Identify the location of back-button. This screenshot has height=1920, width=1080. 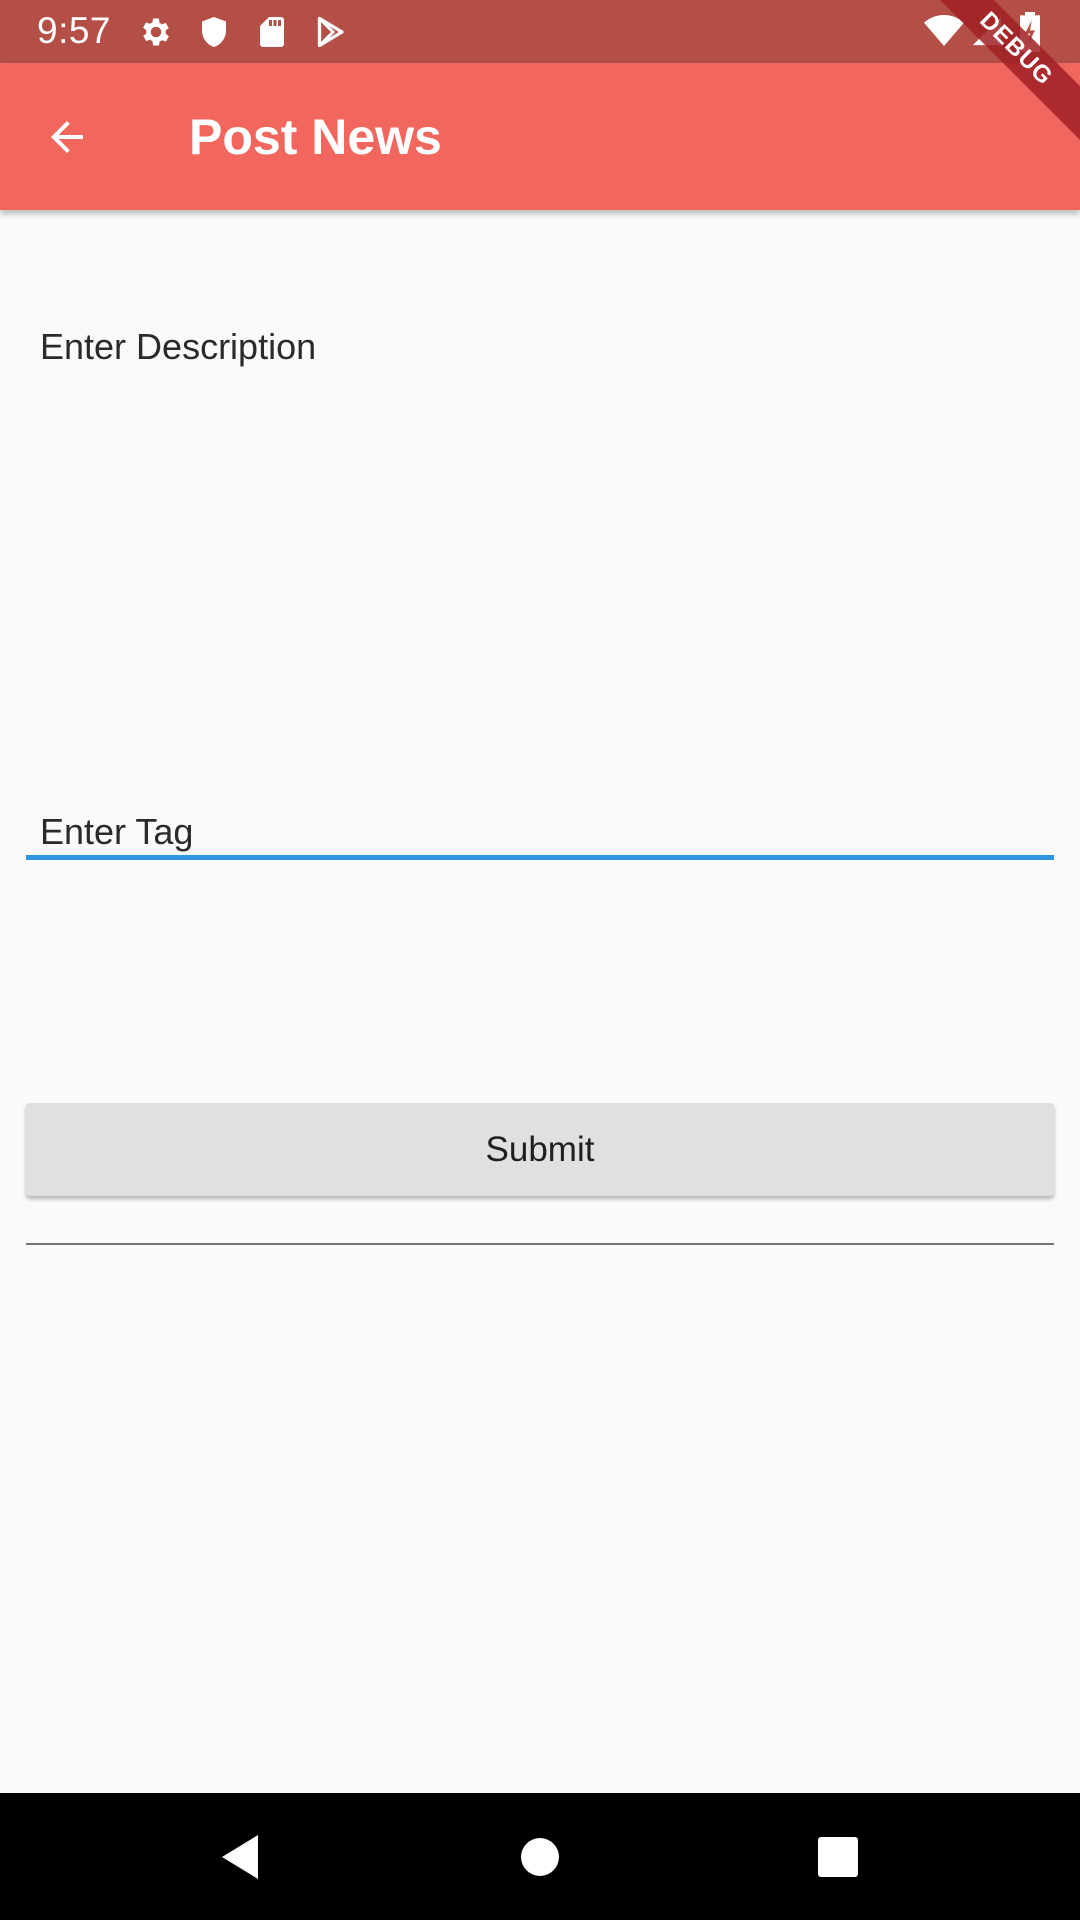
(67, 137).